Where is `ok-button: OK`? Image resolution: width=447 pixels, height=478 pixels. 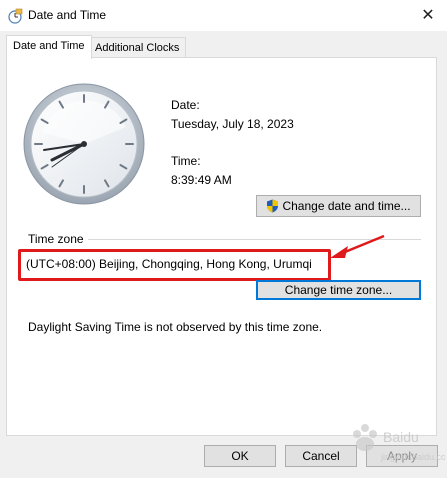 ok-button: OK is located at coordinates (240, 456).